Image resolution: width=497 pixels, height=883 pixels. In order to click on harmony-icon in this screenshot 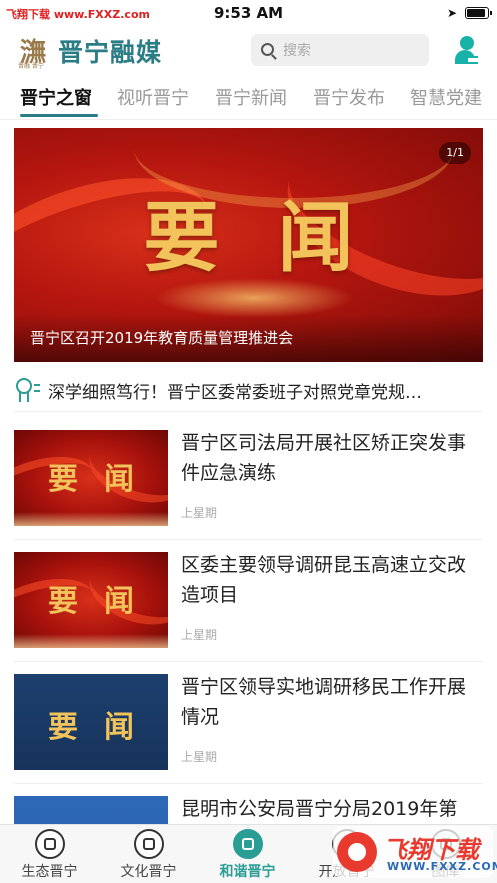, I will do `click(247, 844)`.